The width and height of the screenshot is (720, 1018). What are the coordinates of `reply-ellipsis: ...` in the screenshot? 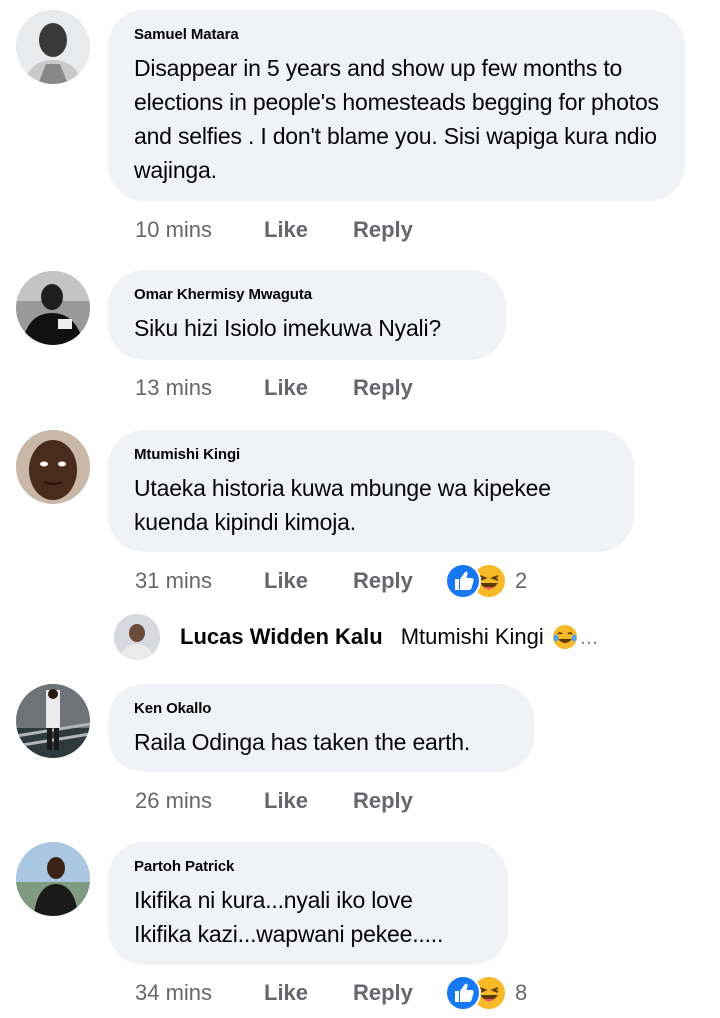 It's located at (589, 636).